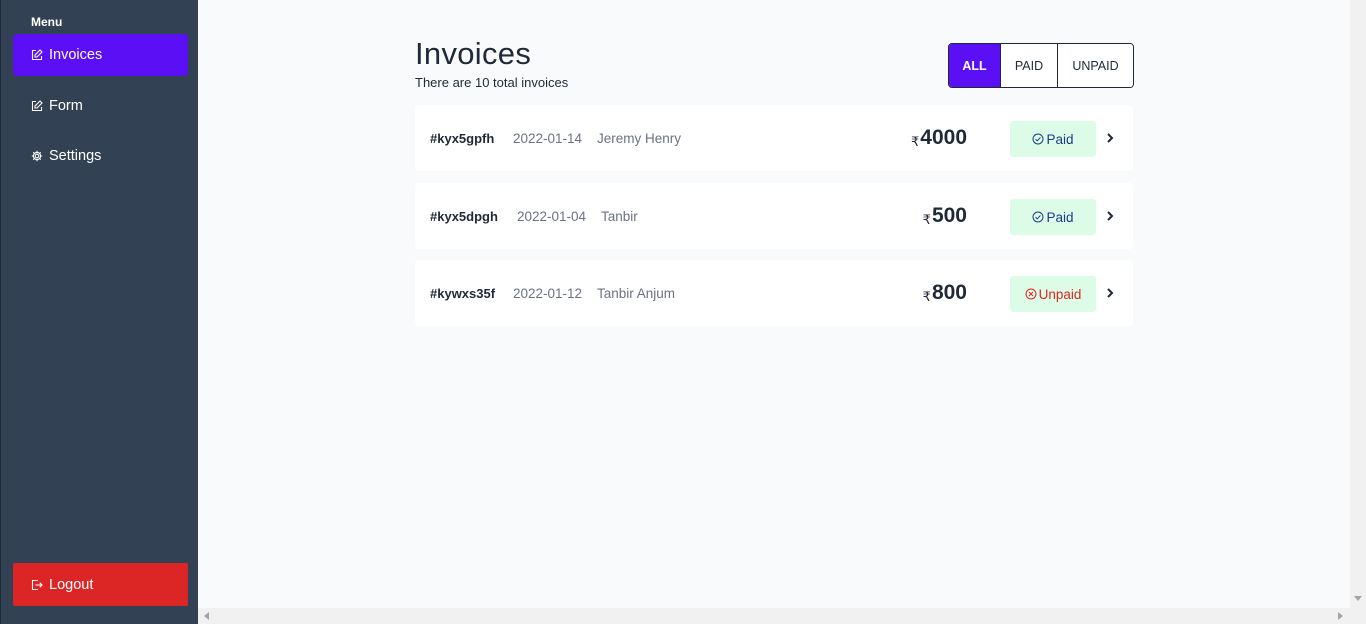 This screenshot has width=1366, height=624. I want to click on invoice-client: Jeremy Henry, so click(639, 138).